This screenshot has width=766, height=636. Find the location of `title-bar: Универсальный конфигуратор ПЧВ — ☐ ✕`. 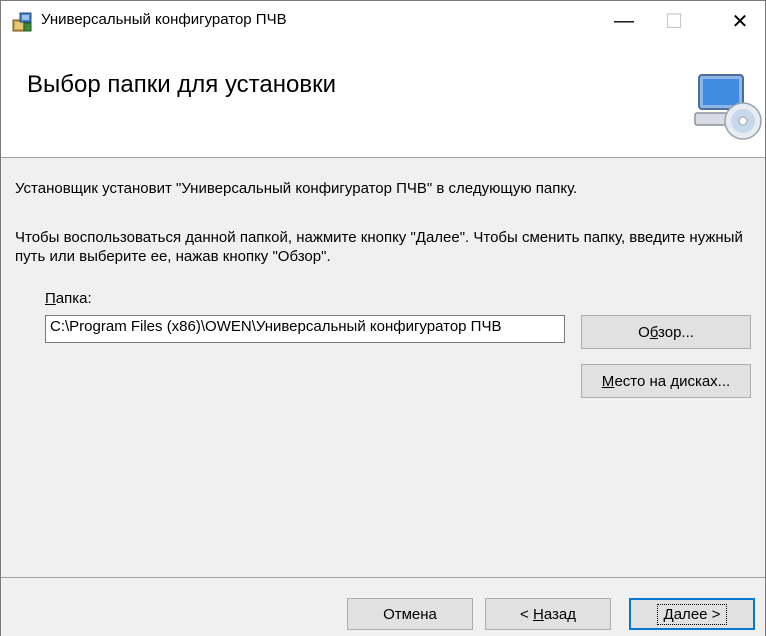

title-bar: Универсальный конфигуратор ПЧВ — ☐ ✕ is located at coordinates (383, 21).